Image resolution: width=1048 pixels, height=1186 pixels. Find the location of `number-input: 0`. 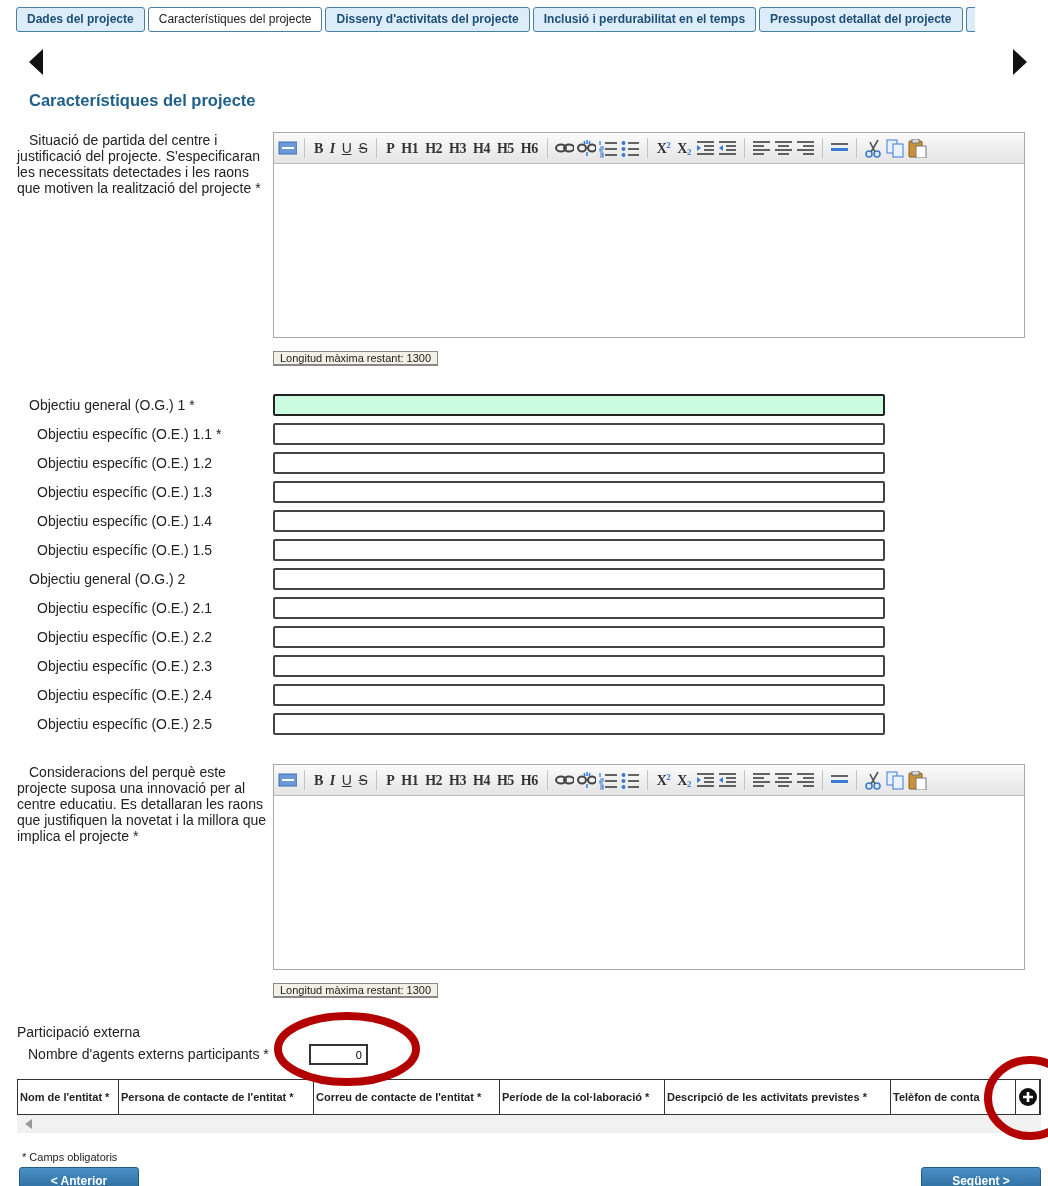

number-input: 0 is located at coordinates (338, 1054).